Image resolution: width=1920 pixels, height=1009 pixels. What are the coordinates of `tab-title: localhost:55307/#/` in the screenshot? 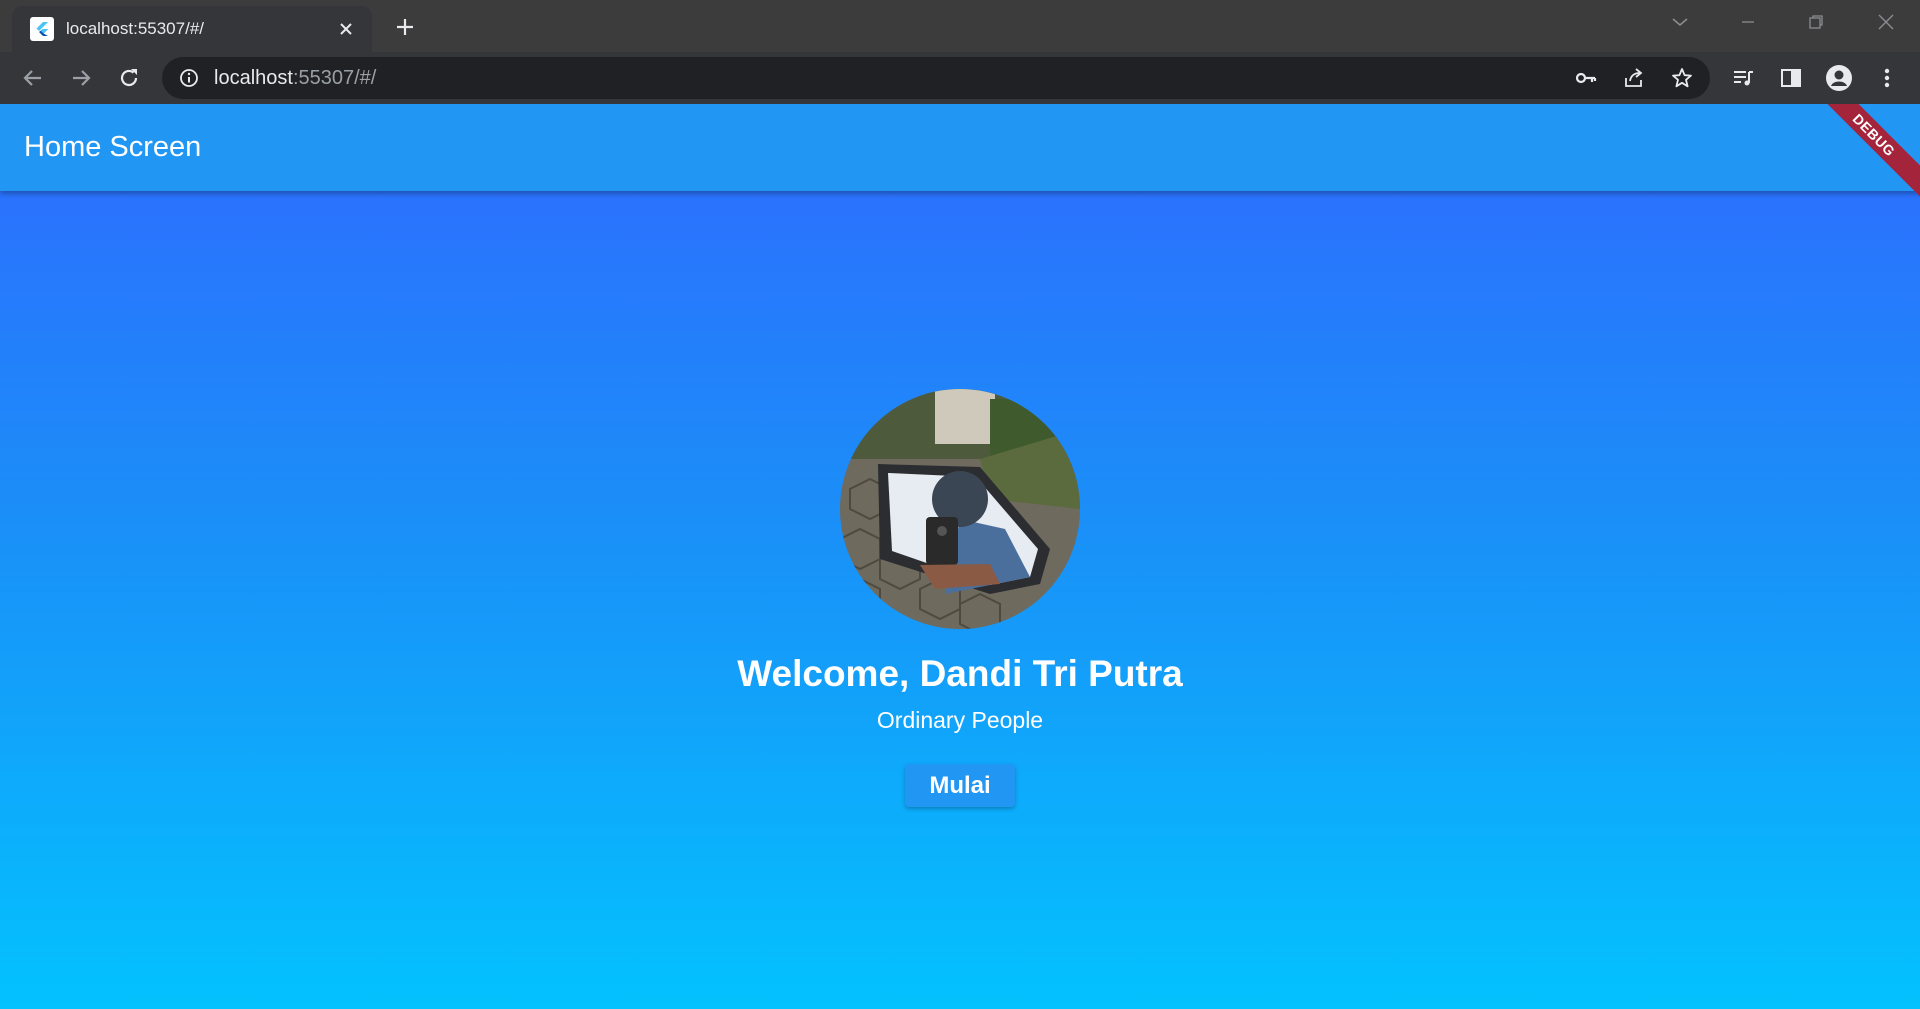 It's located at (135, 28).